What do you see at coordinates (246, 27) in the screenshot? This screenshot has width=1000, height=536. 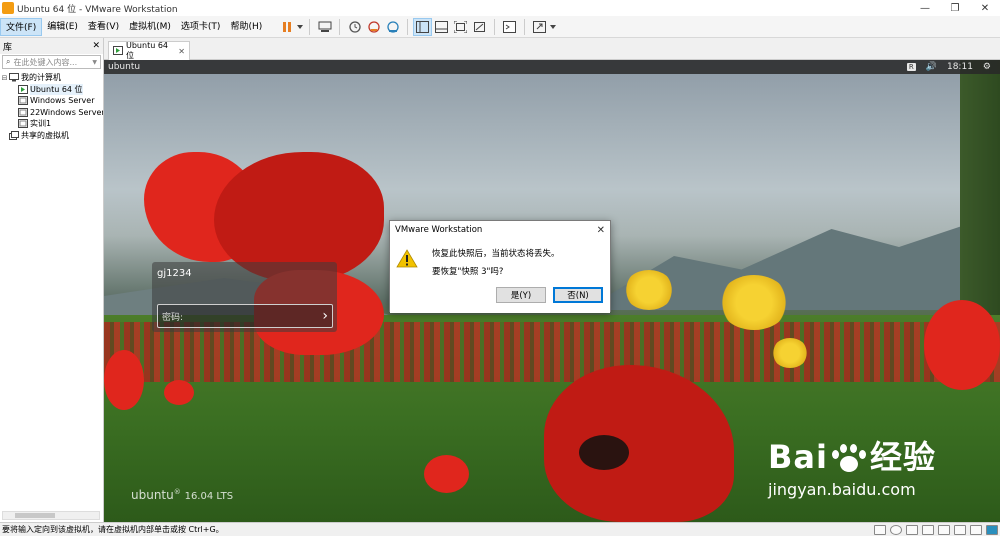 I see `menu-help: 帮助(H)` at bounding box center [246, 27].